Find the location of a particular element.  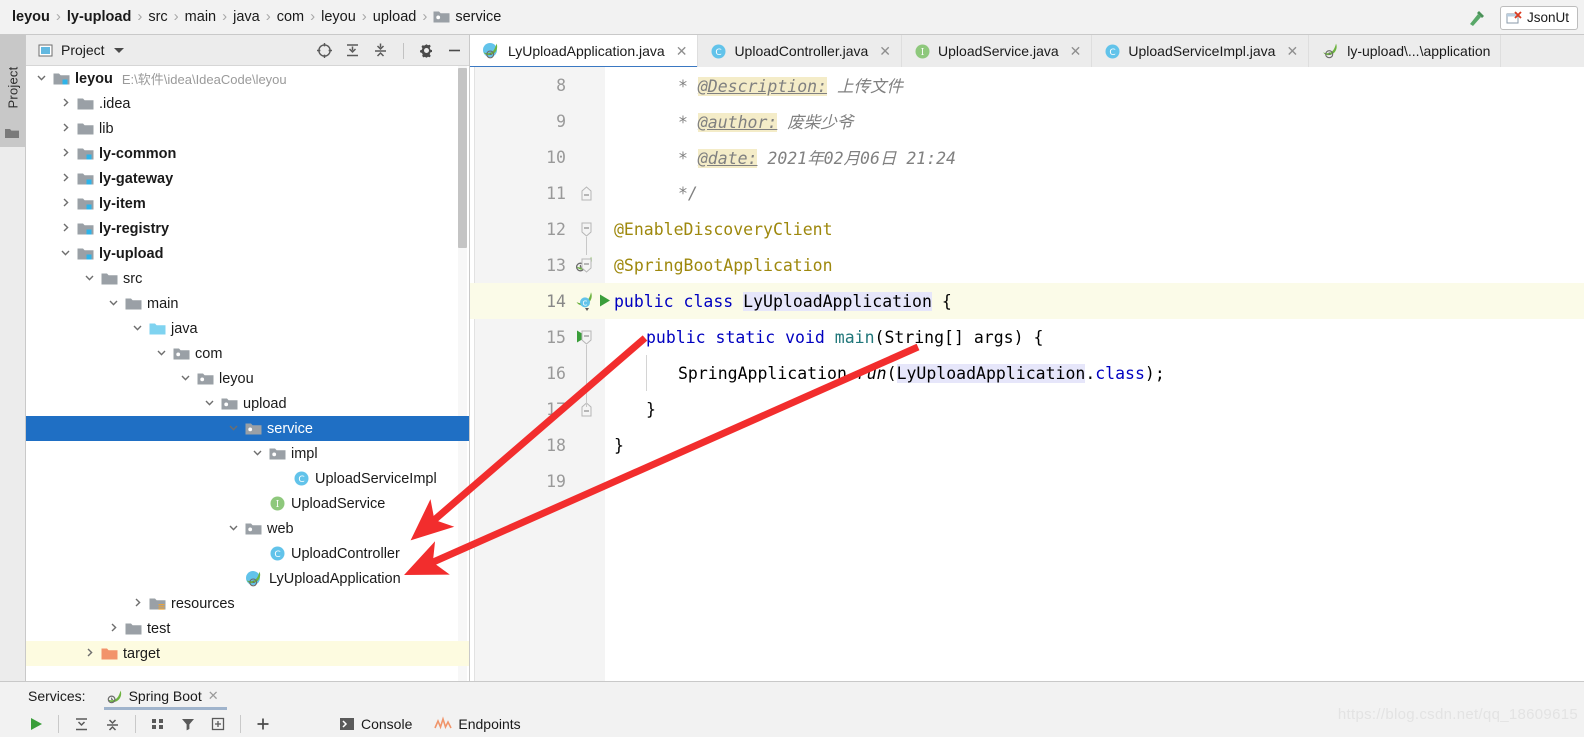

editor-tab-lyuploadapplication-java: LyUploadApplication.java ✕ is located at coordinates (584, 51).